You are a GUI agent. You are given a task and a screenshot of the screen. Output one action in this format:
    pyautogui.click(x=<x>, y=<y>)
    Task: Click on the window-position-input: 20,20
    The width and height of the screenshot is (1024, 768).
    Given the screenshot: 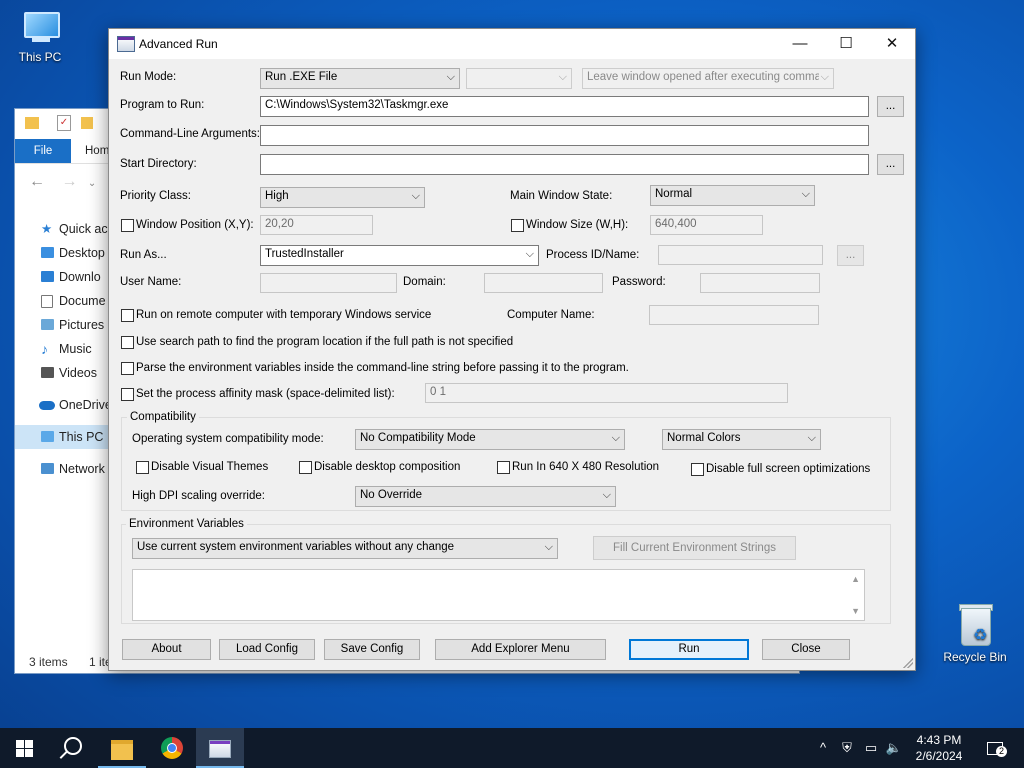 What is the action you would take?
    pyautogui.click(x=316, y=225)
    